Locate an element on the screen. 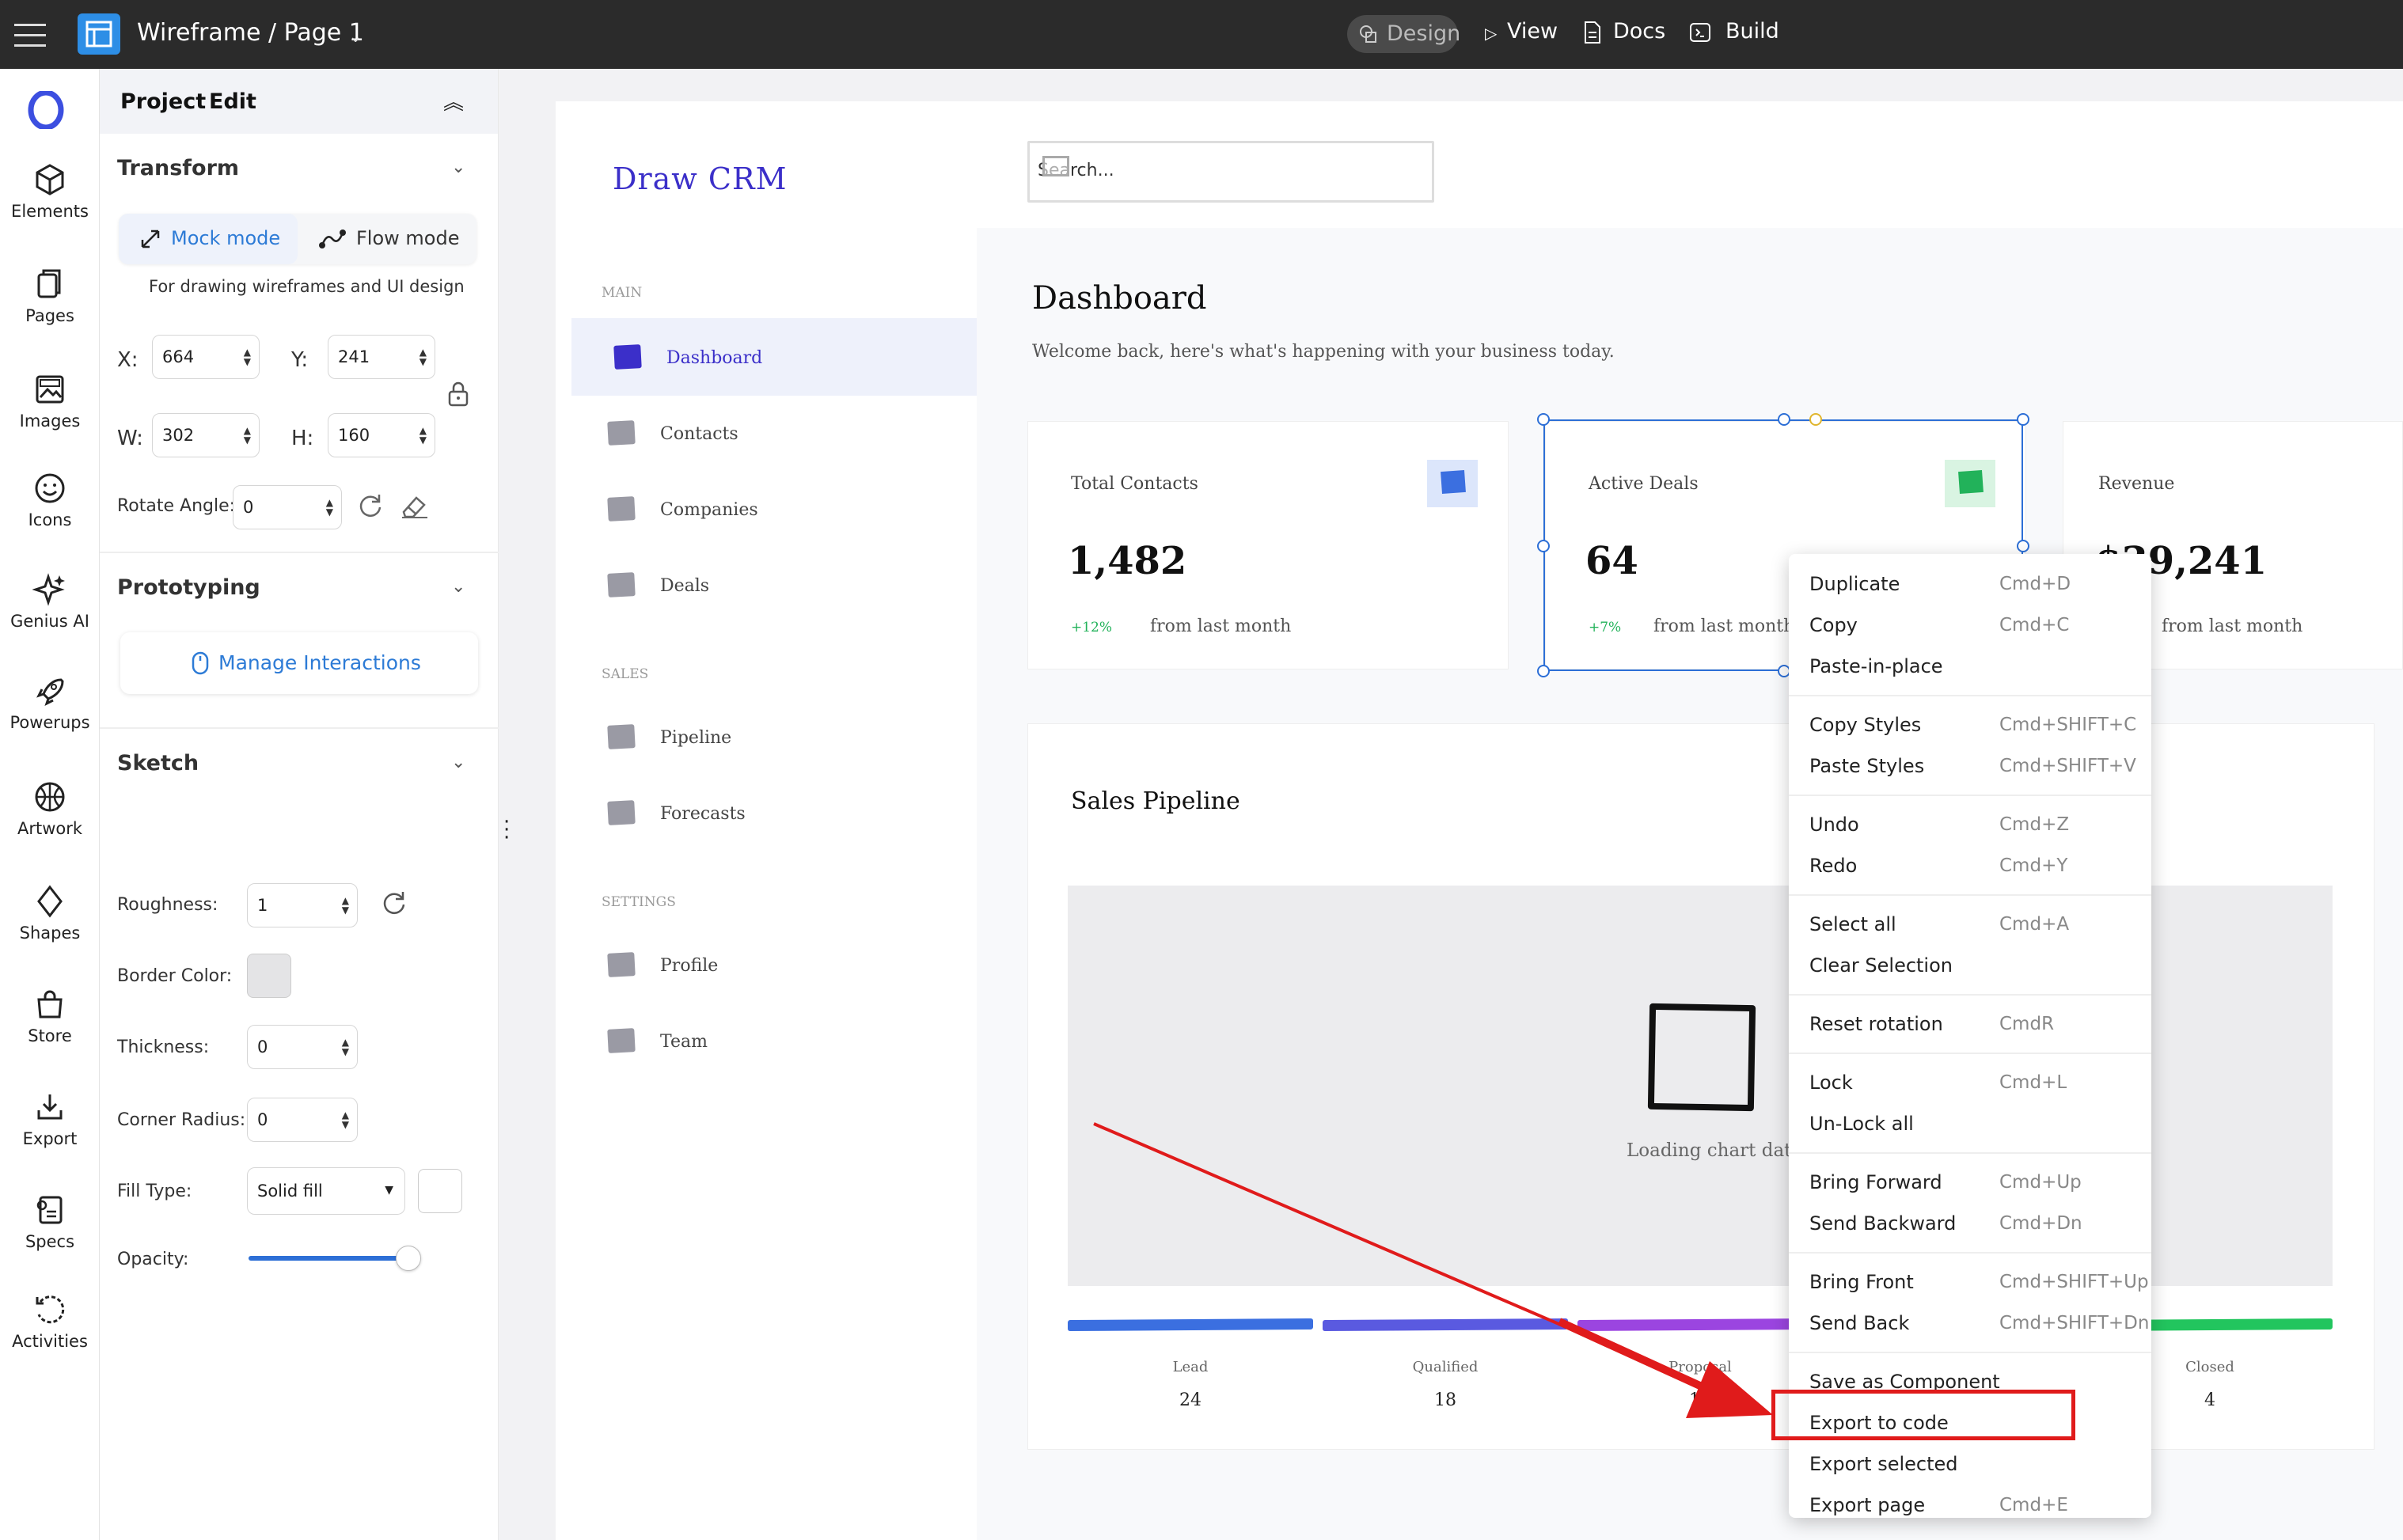 The width and height of the screenshot is (2403, 1540). rail-item-icons: Icons is located at coordinates (50, 500).